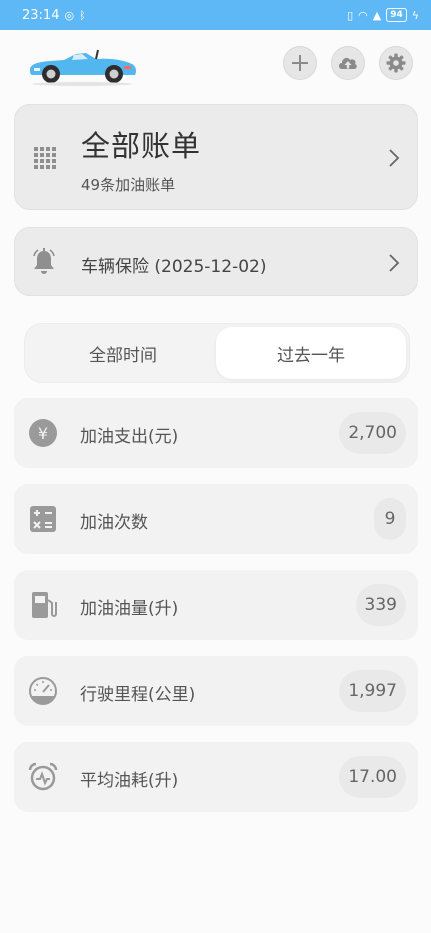 This screenshot has height=933, width=431. I want to click on stat-mileage: 行驶里程(公里) 1,997, so click(216, 691).